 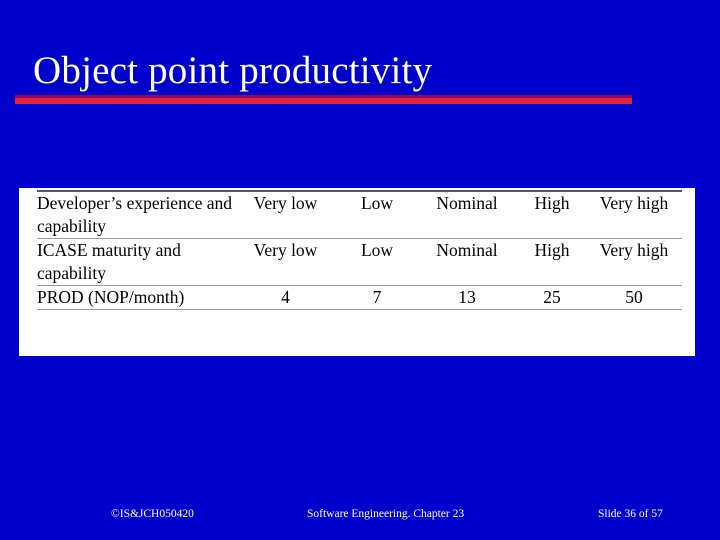 What do you see at coordinates (135, 262) in the screenshot?
I see `row-label: ICASE maturity and capability` at bounding box center [135, 262].